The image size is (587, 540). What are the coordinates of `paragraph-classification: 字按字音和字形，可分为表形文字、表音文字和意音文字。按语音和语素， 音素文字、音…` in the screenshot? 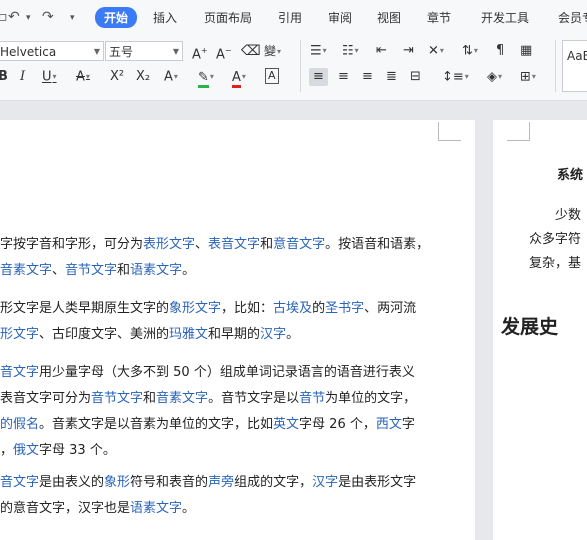 It's located at (214, 258).